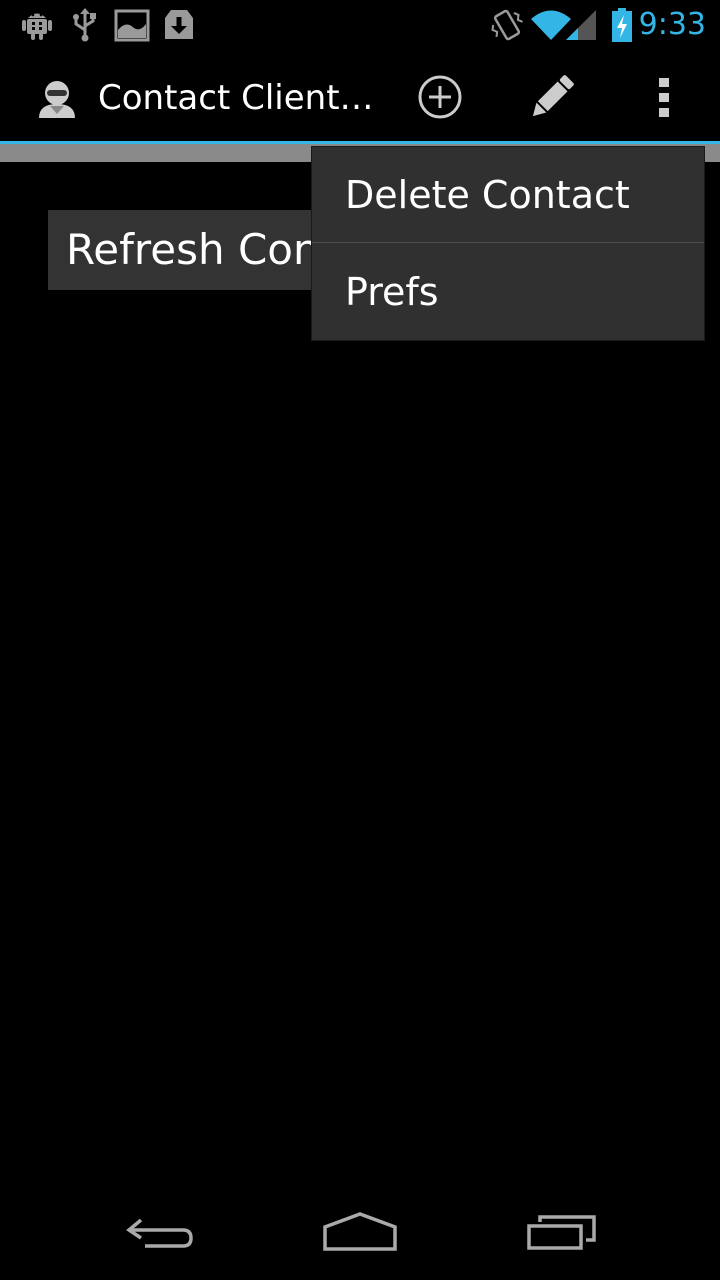  I want to click on edit-contact-button, so click(552, 97).